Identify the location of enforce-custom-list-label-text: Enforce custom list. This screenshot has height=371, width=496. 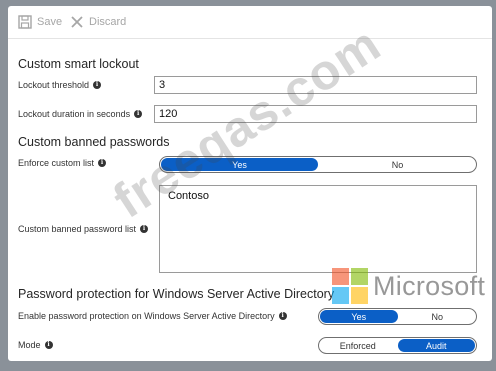
(56, 163).